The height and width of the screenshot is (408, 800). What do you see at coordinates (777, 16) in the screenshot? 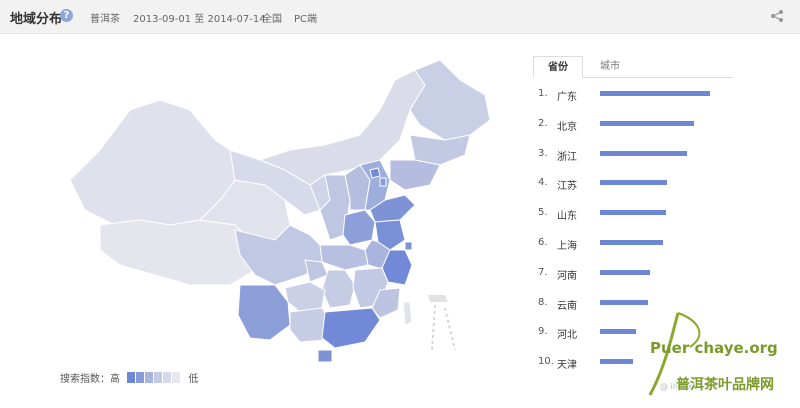
I see `share-icon` at bounding box center [777, 16].